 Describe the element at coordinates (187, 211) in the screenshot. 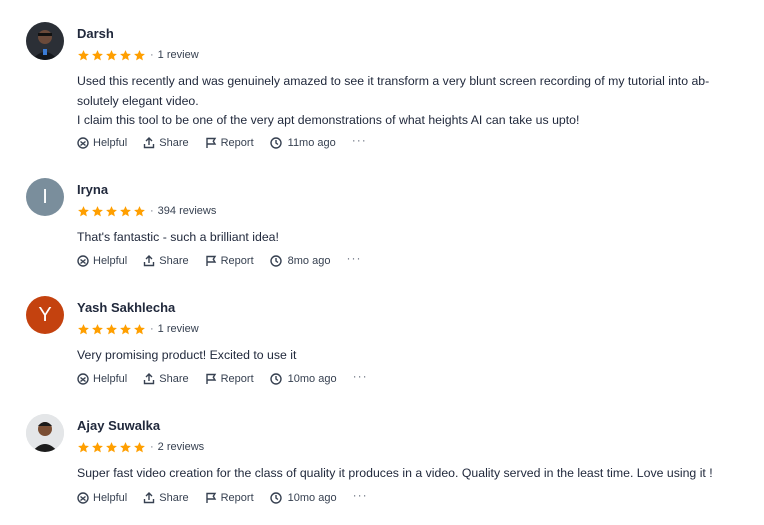

I see `review-count: 394 reviews` at that location.